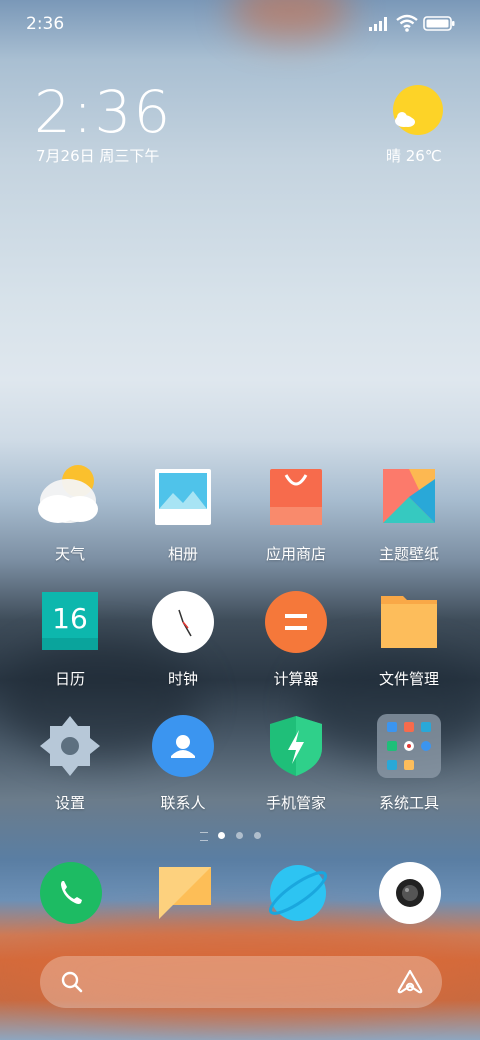 This screenshot has width=480, height=1040. Describe the element at coordinates (296, 497) in the screenshot. I see `shopping-bag-icon` at that location.